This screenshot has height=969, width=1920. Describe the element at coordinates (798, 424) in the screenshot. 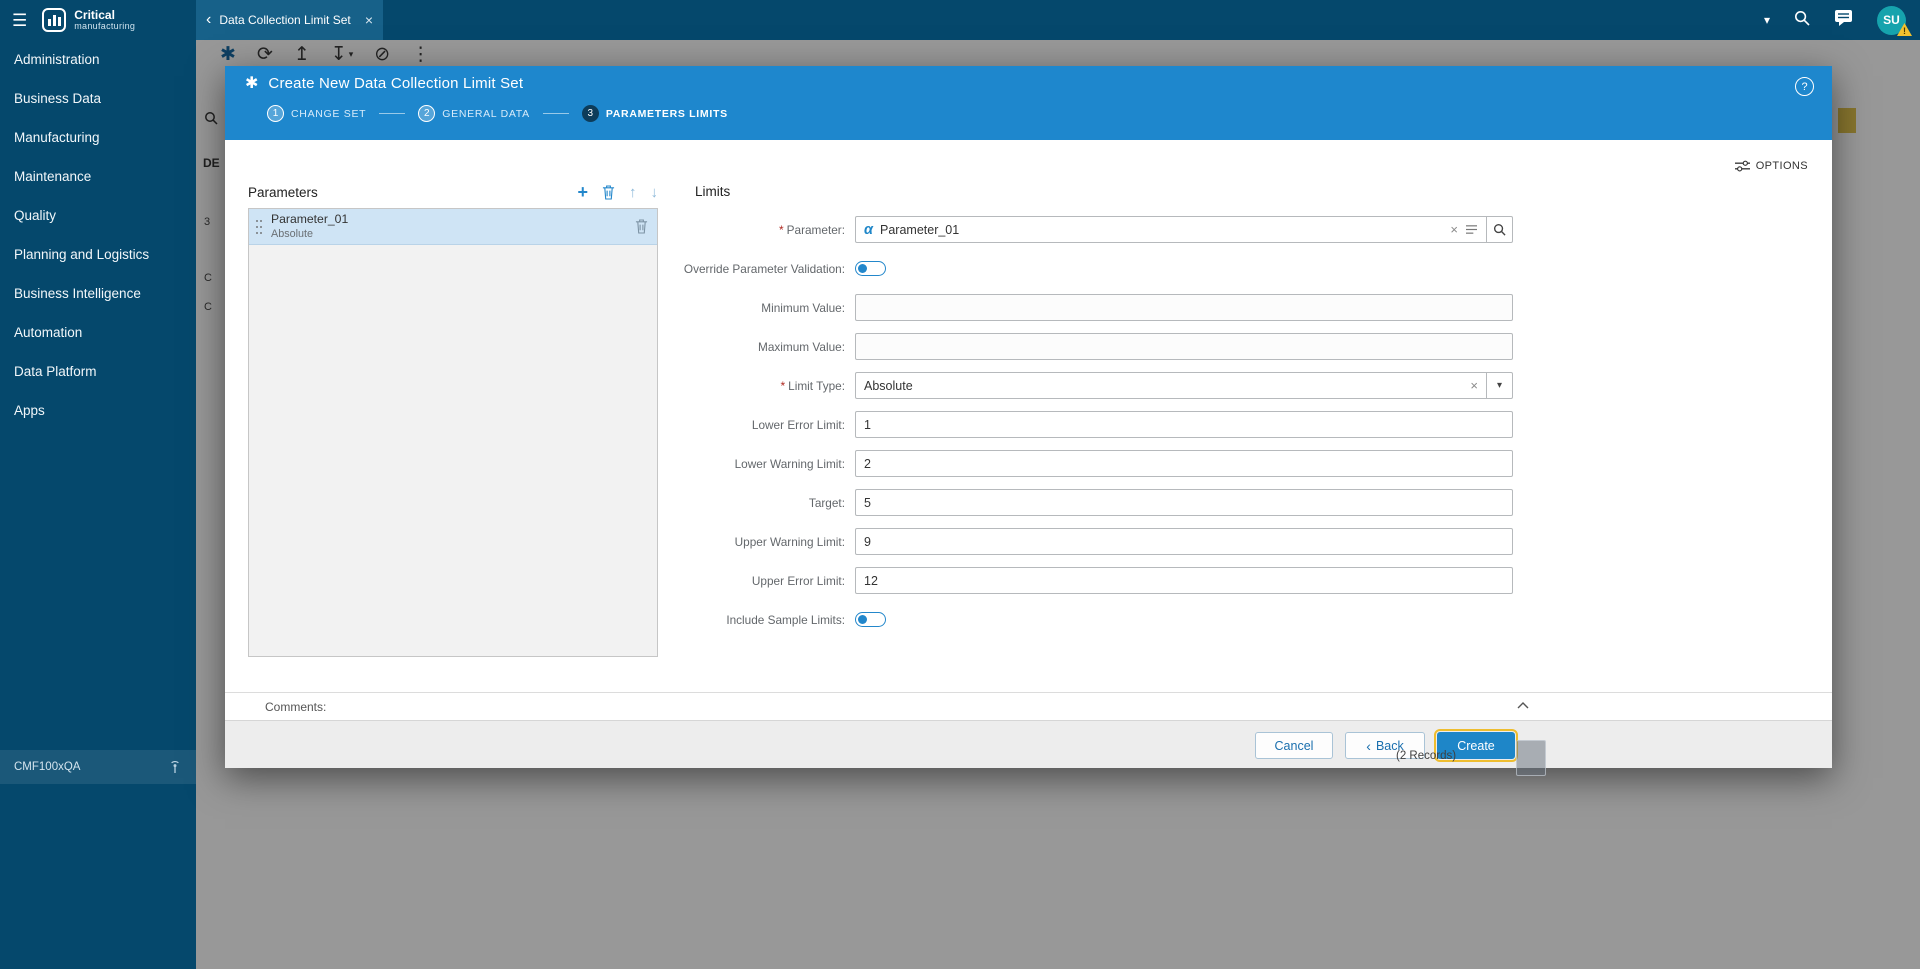

I see `lower-error-limit-label: Lower Error Limit:` at that location.